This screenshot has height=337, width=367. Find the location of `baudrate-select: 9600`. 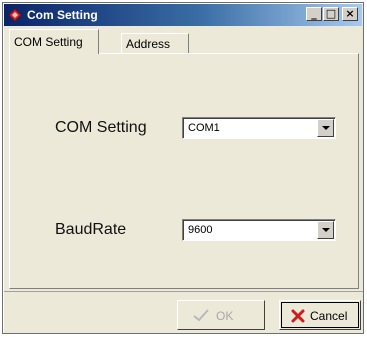

baudrate-select: 9600 is located at coordinates (259, 230).